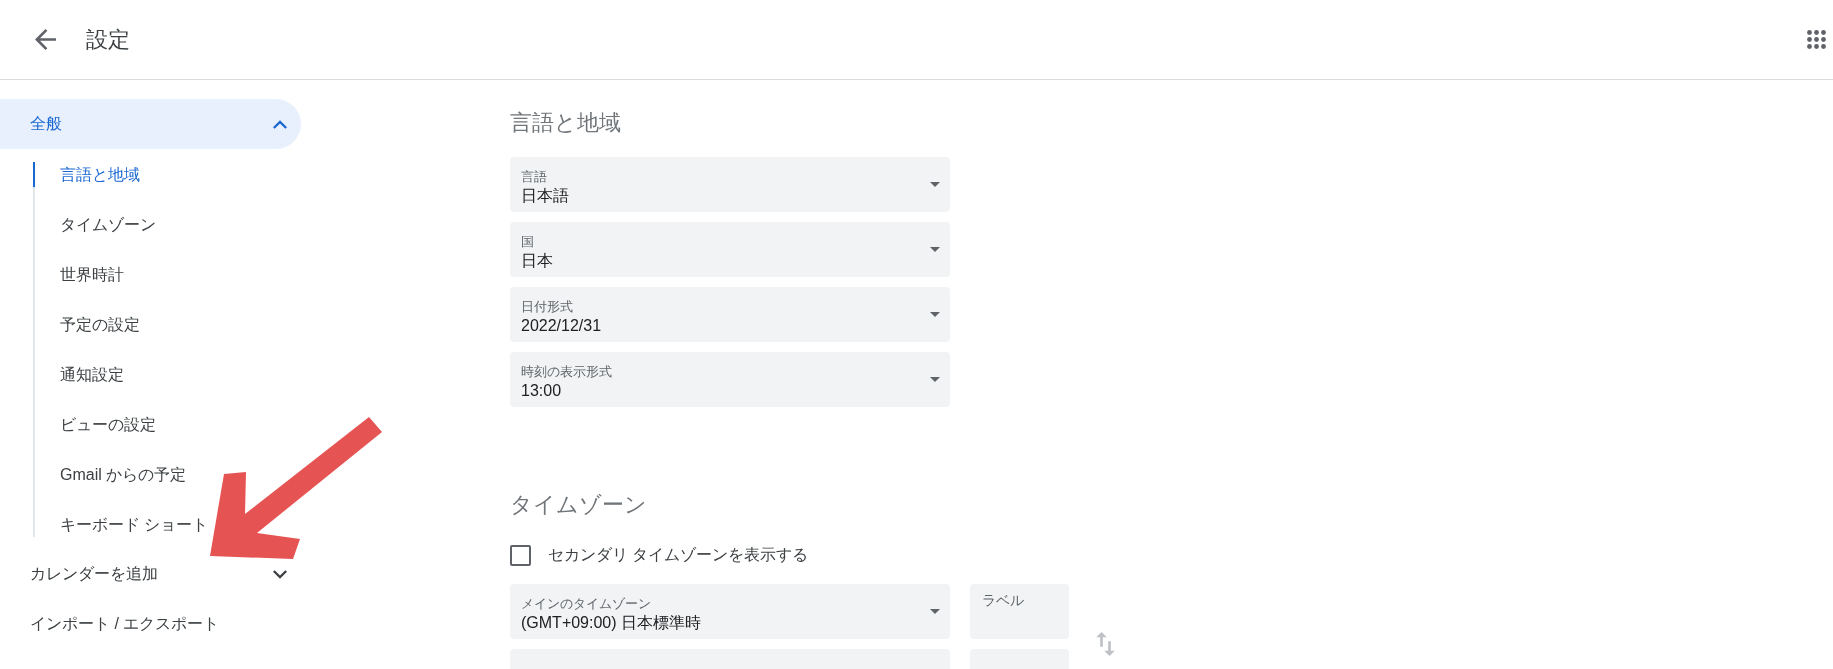  Describe the element at coordinates (611, 623) in the screenshot. I see `field-value: (GMT+09:00) 日本標準時` at that location.